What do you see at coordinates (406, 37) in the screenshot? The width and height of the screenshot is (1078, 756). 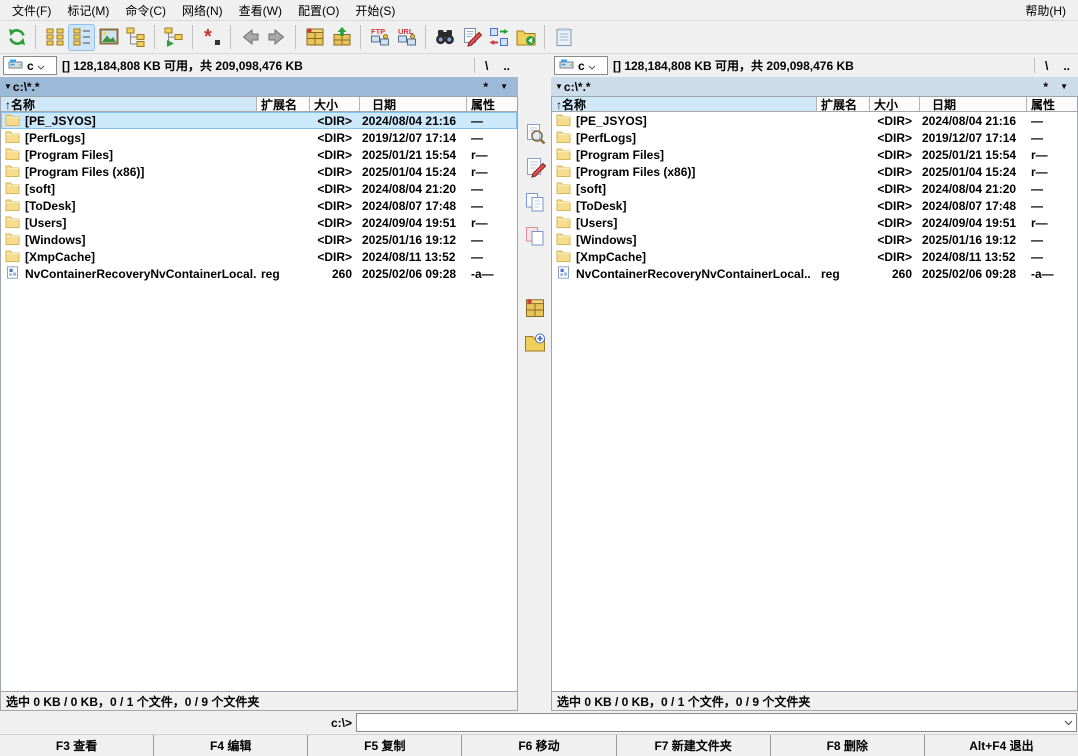 I see `ftp-url-icon: URL` at bounding box center [406, 37].